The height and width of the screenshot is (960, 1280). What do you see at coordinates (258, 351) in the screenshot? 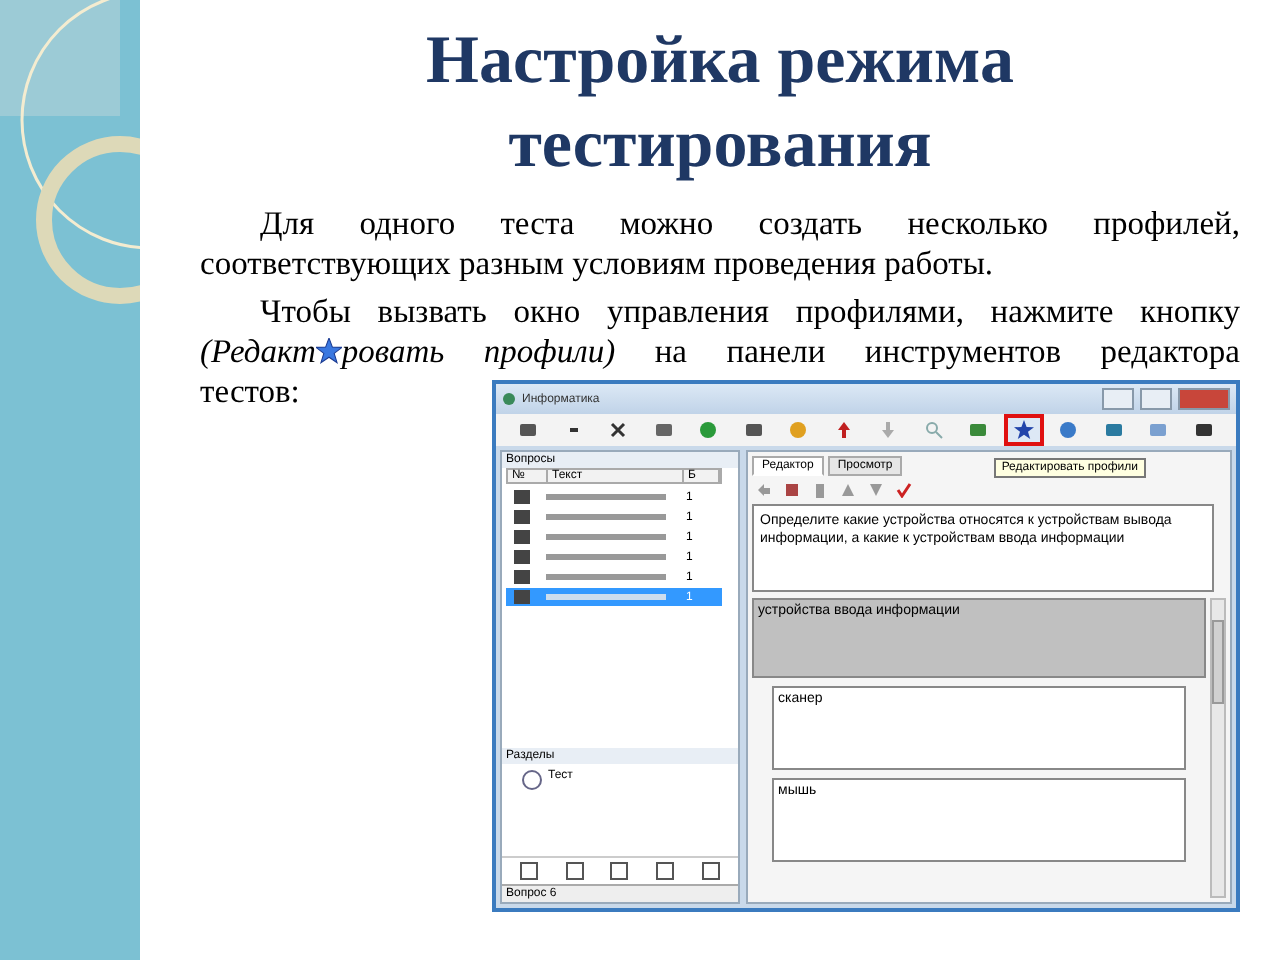
I see `paragraph-text: (Редакт` at bounding box center [258, 351].